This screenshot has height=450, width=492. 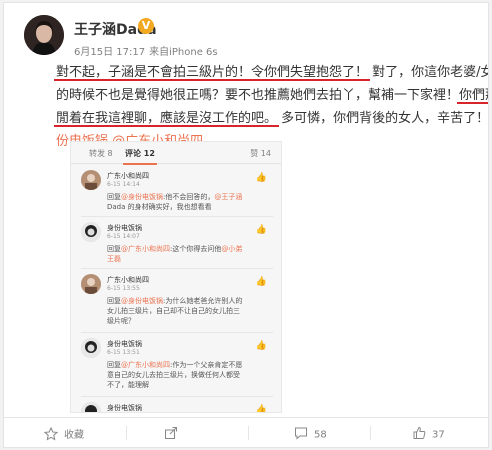 What do you see at coordinates (428, 434) in the screenshot?
I see `like-button: 37` at bounding box center [428, 434].